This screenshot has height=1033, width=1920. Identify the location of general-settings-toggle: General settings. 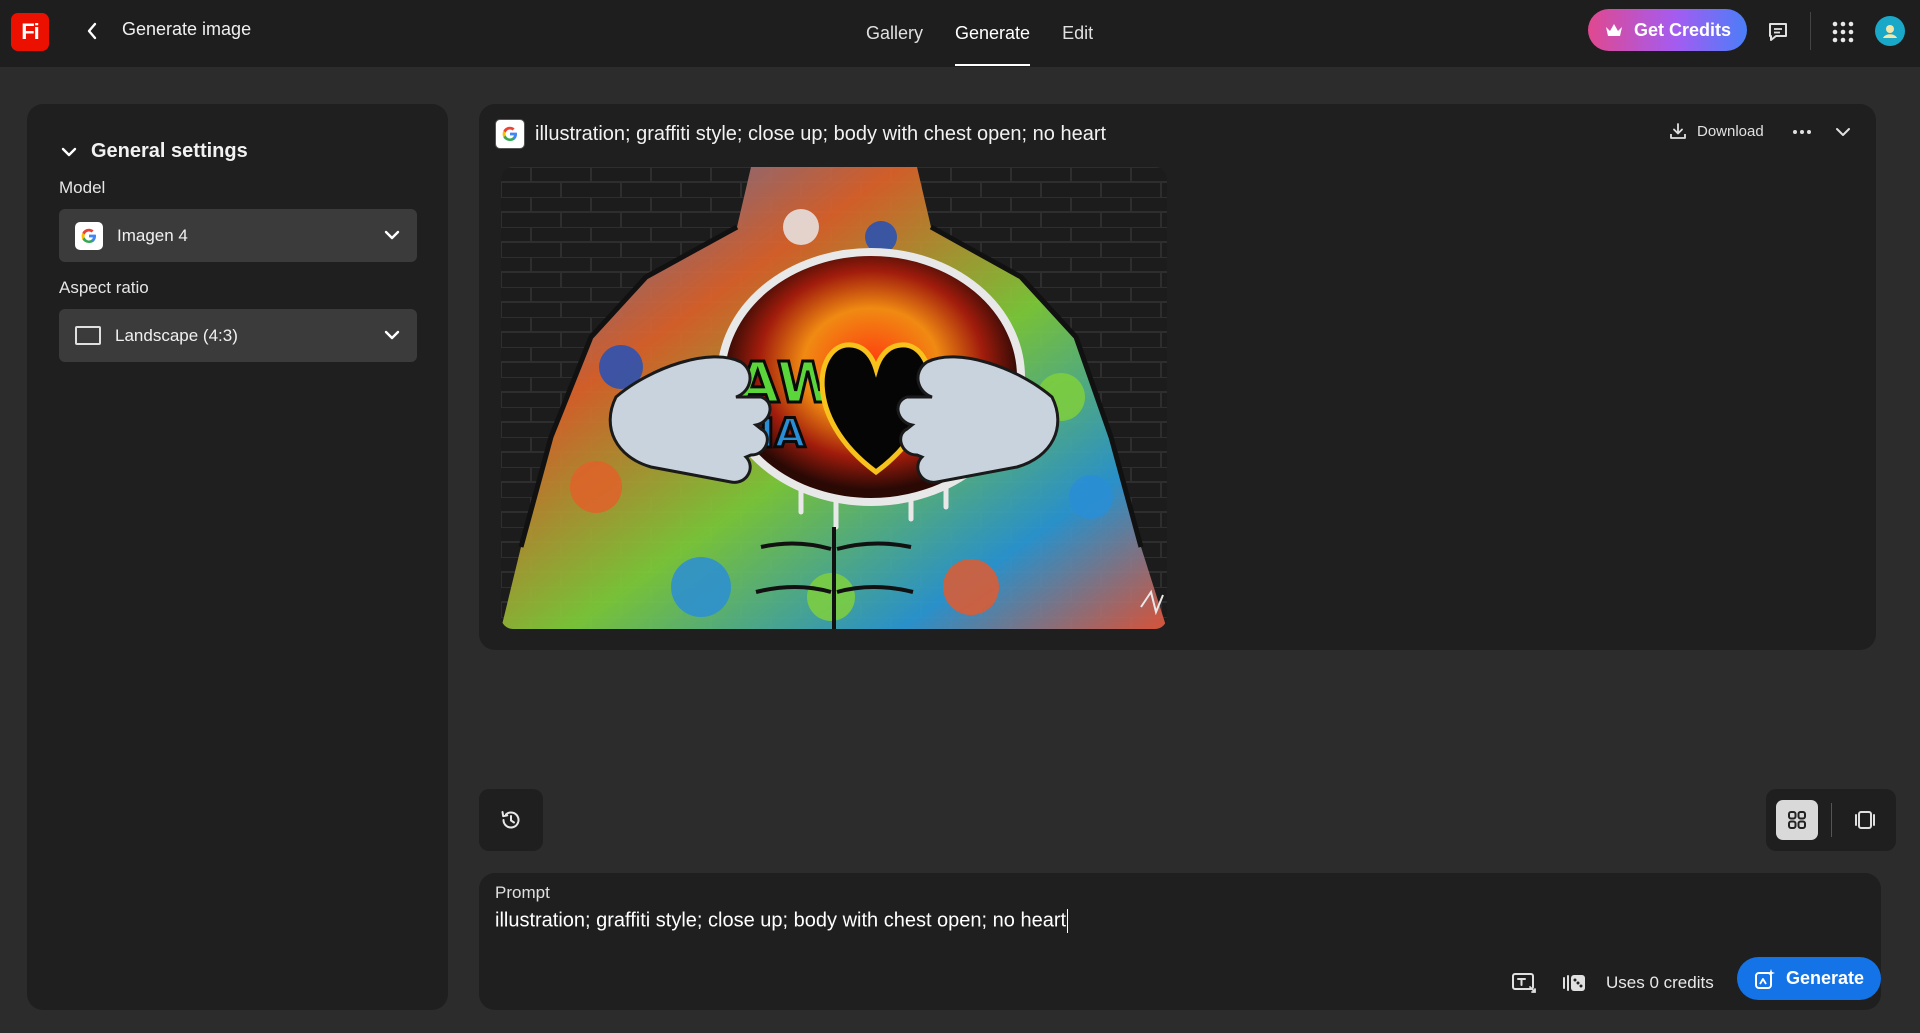
(154, 151).